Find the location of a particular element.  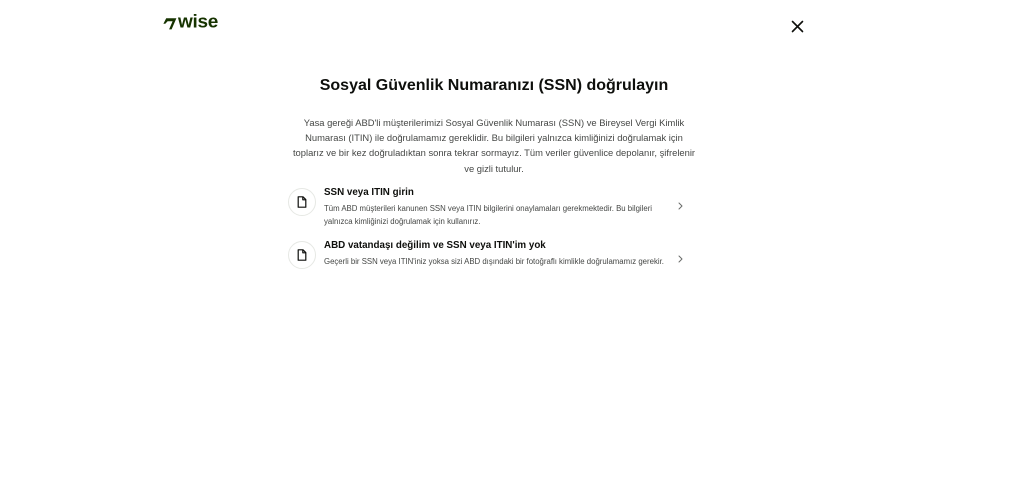

close-button is located at coordinates (797, 26).